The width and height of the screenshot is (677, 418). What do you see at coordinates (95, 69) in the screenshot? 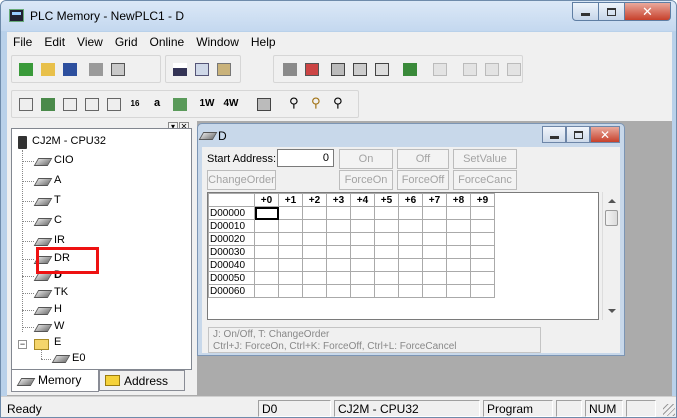
I see `print-button` at bounding box center [95, 69].